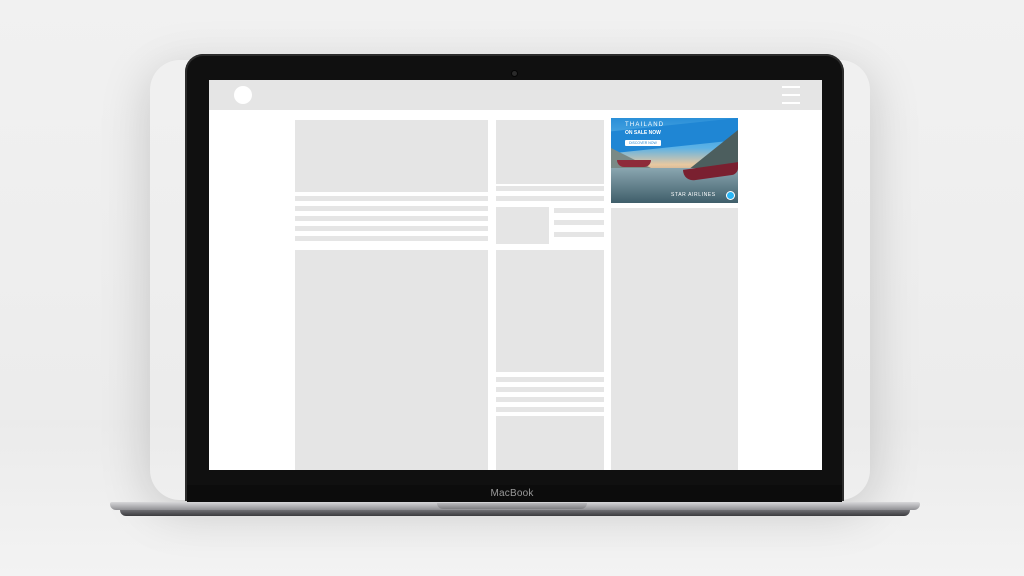  What do you see at coordinates (391, 360) in the screenshot?
I see `article-body-placeholder` at bounding box center [391, 360].